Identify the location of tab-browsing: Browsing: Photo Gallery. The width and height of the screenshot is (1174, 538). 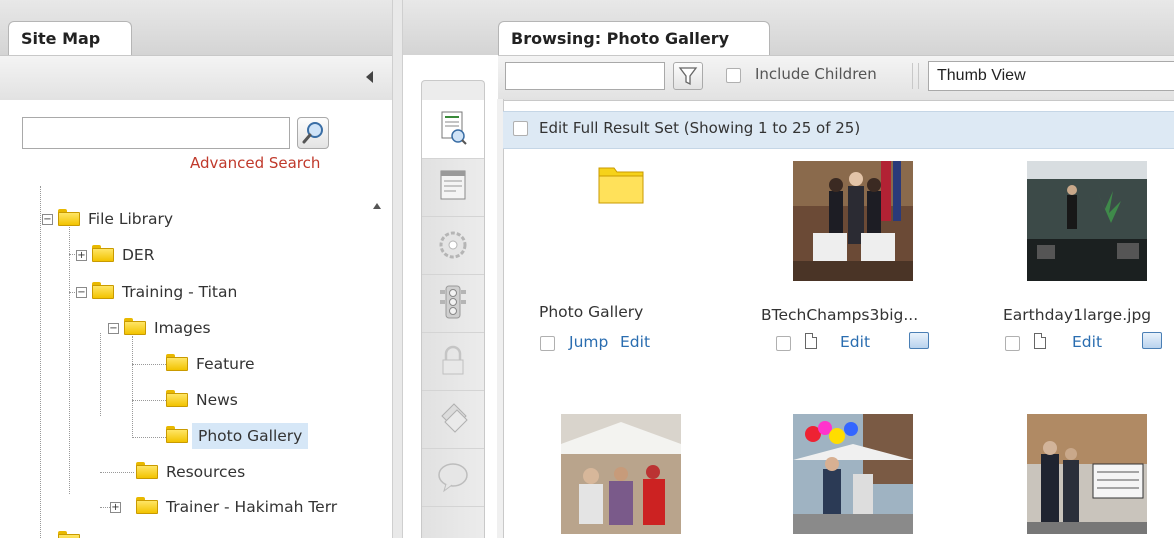
(634, 38).